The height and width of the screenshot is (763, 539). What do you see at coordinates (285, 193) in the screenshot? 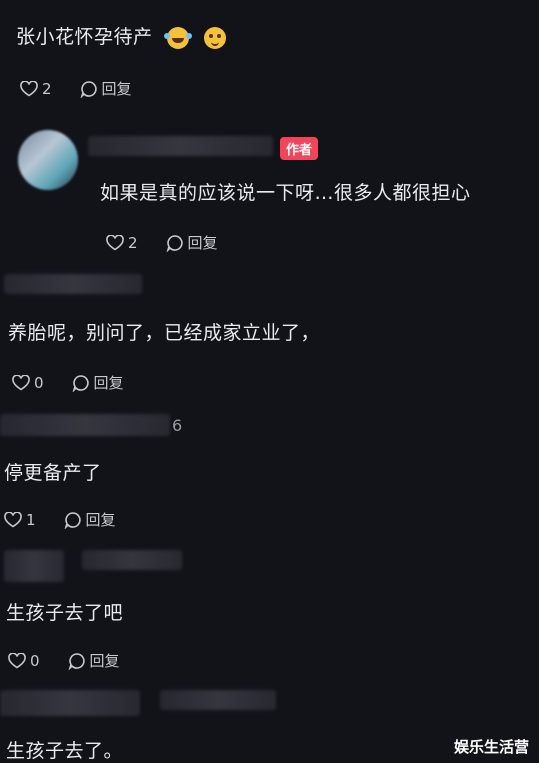
I see `comment-text: 如果是真的应该说一下呀…很多人都很担心` at bounding box center [285, 193].